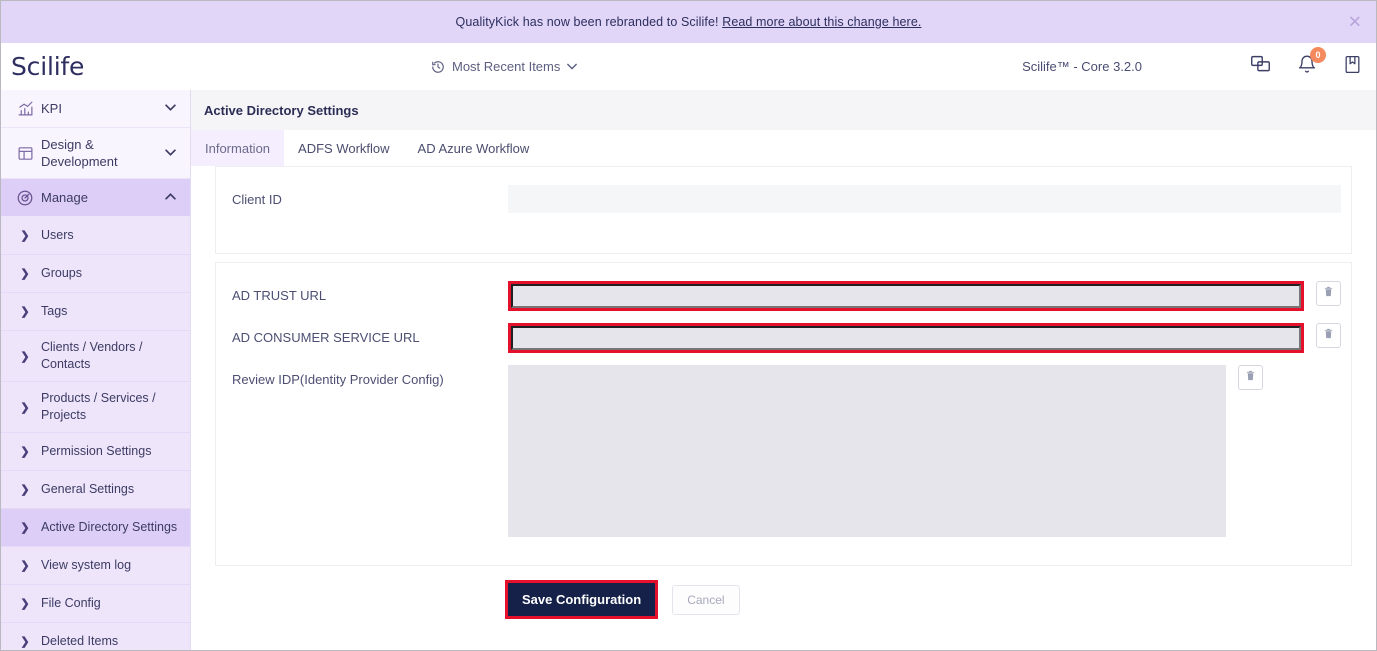  What do you see at coordinates (1355, 22) in the screenshot?
I see `close-icon: ✕` at bounding box center [1355, 22].